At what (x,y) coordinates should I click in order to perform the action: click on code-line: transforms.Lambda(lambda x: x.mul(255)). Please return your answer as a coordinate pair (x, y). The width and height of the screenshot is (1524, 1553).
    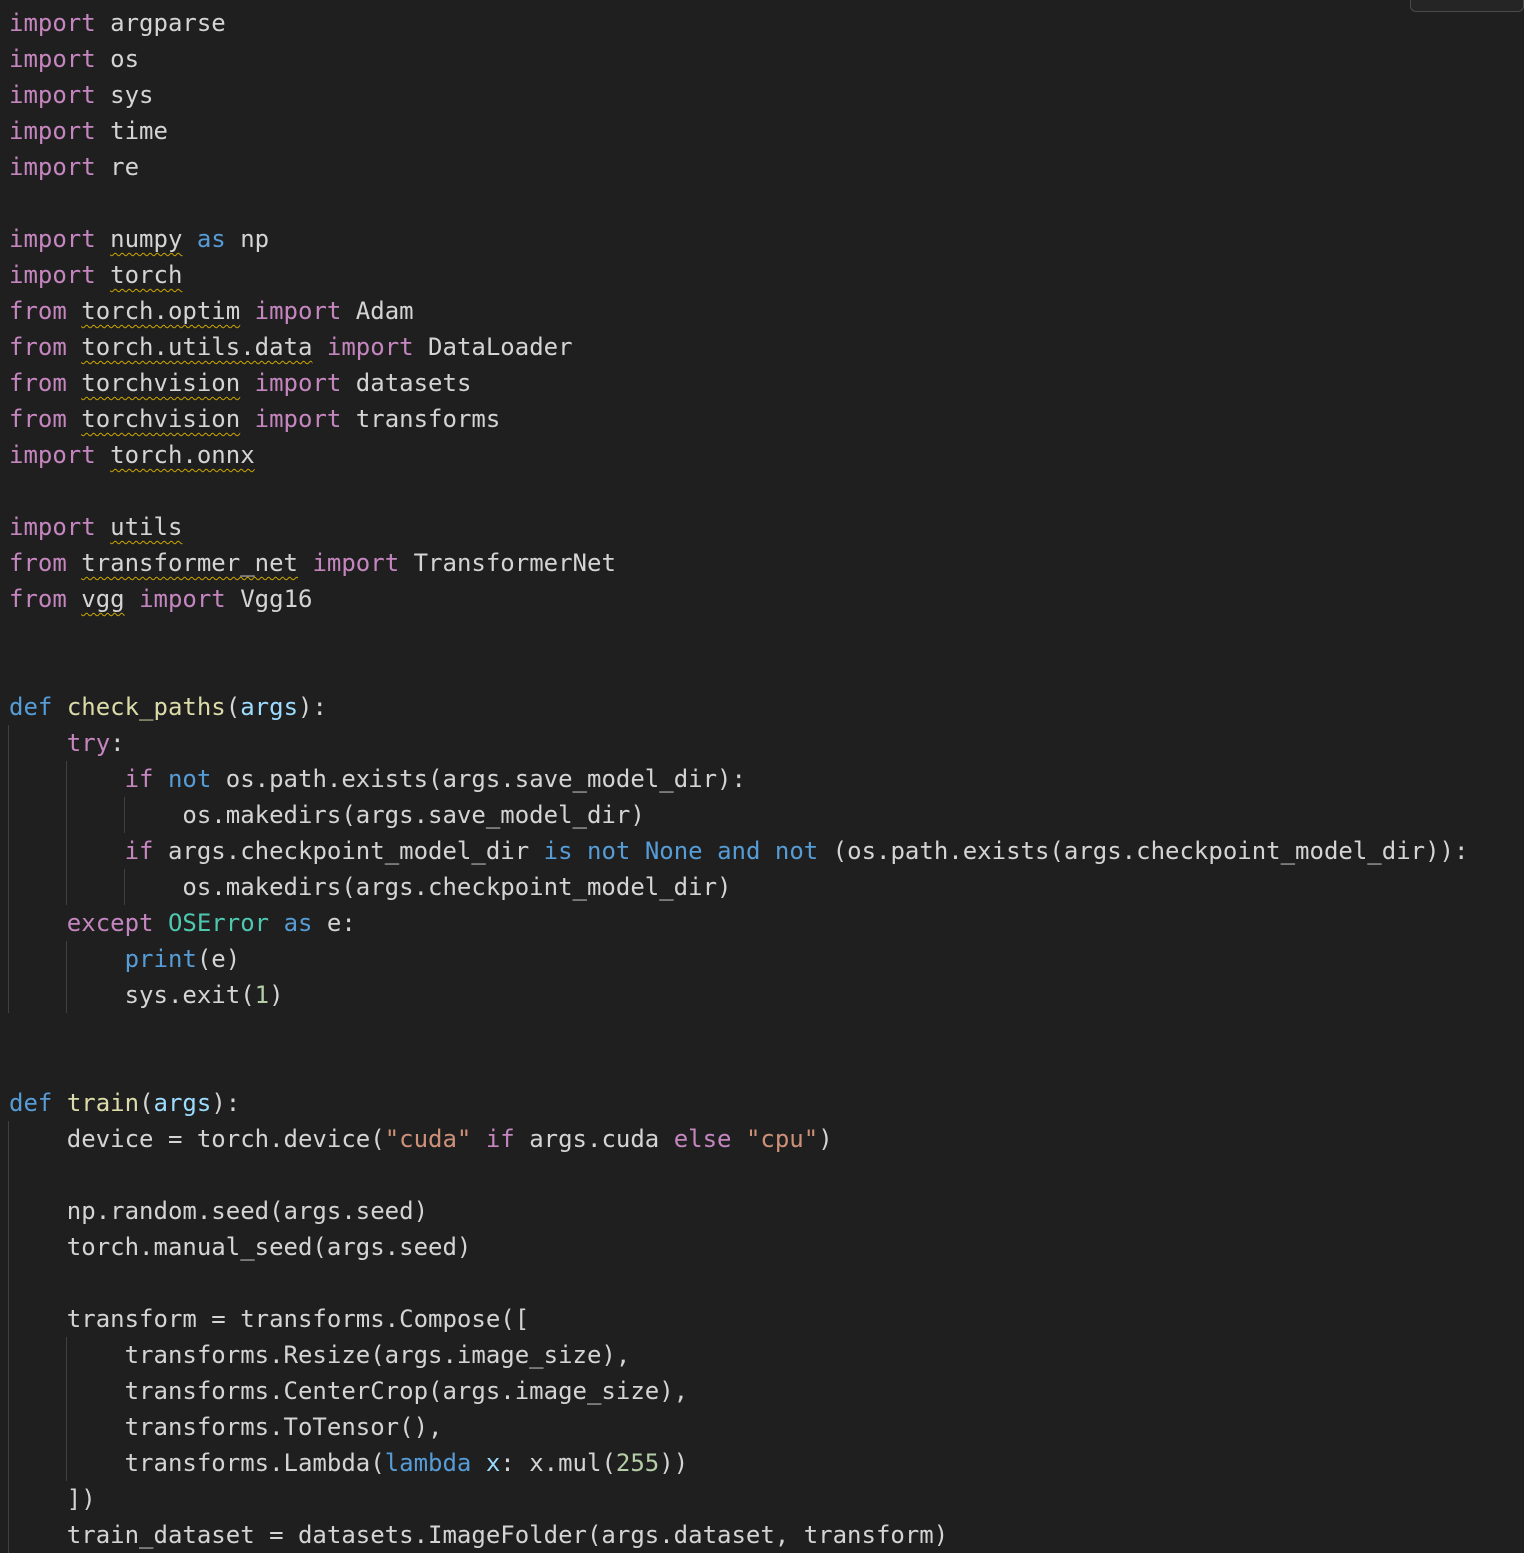
    Looking at the image, I should click on (738, 1463).